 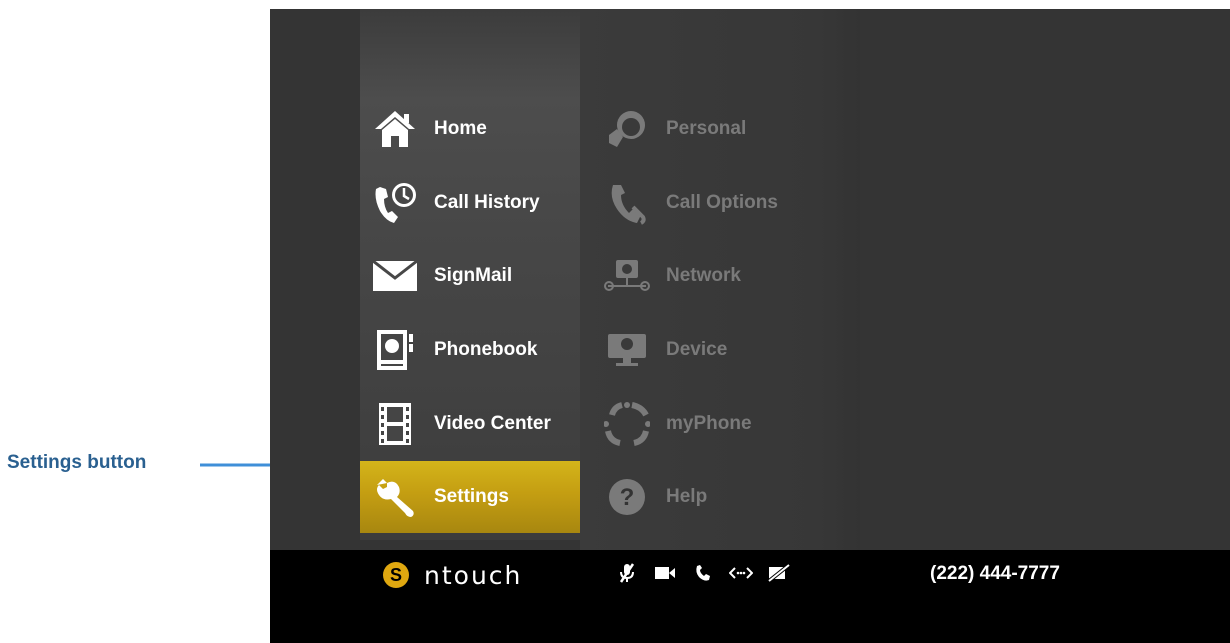 I want to click on phone-number: (222) 444-7777, so click(x=995, y=573).